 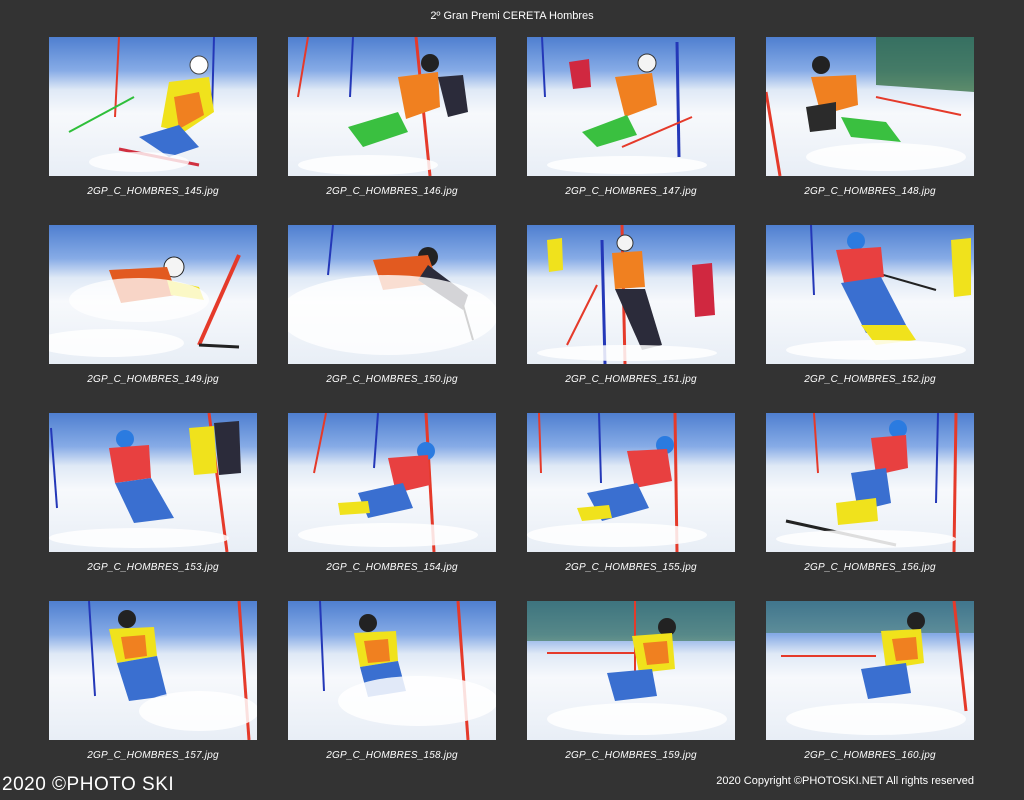 I want to click on thumbnail-cell: 2GP_C_HOMBRES_152.jpg, so click(x=870, y=319).